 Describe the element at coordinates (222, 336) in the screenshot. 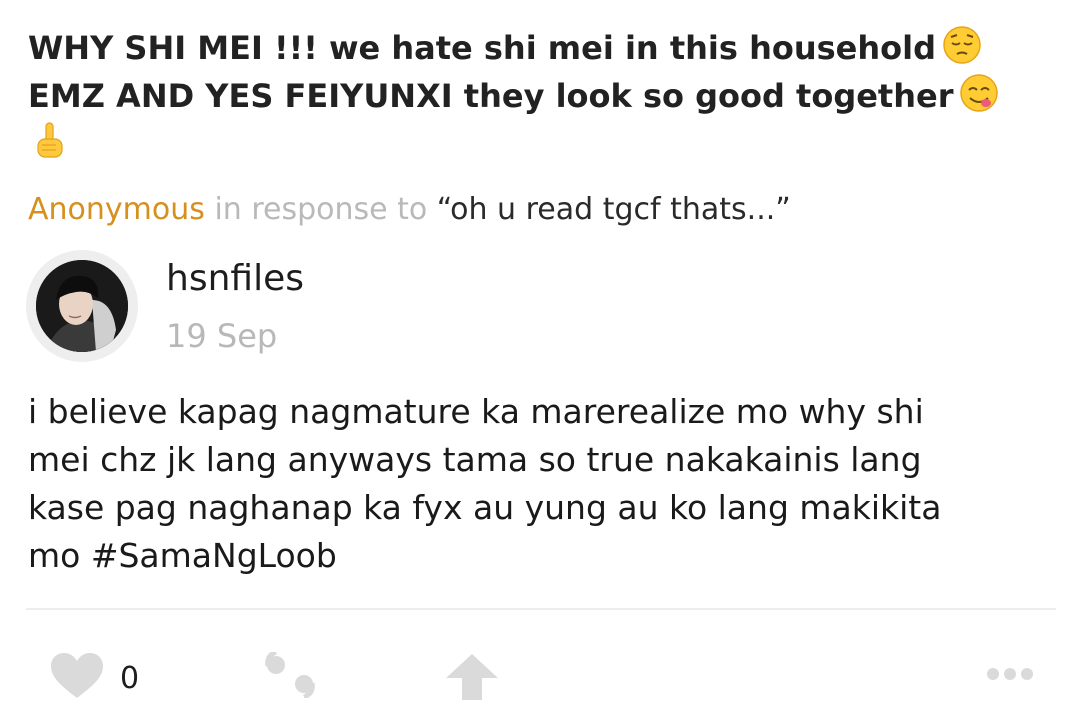

I see `answer-date: 19 Sep` at that location.